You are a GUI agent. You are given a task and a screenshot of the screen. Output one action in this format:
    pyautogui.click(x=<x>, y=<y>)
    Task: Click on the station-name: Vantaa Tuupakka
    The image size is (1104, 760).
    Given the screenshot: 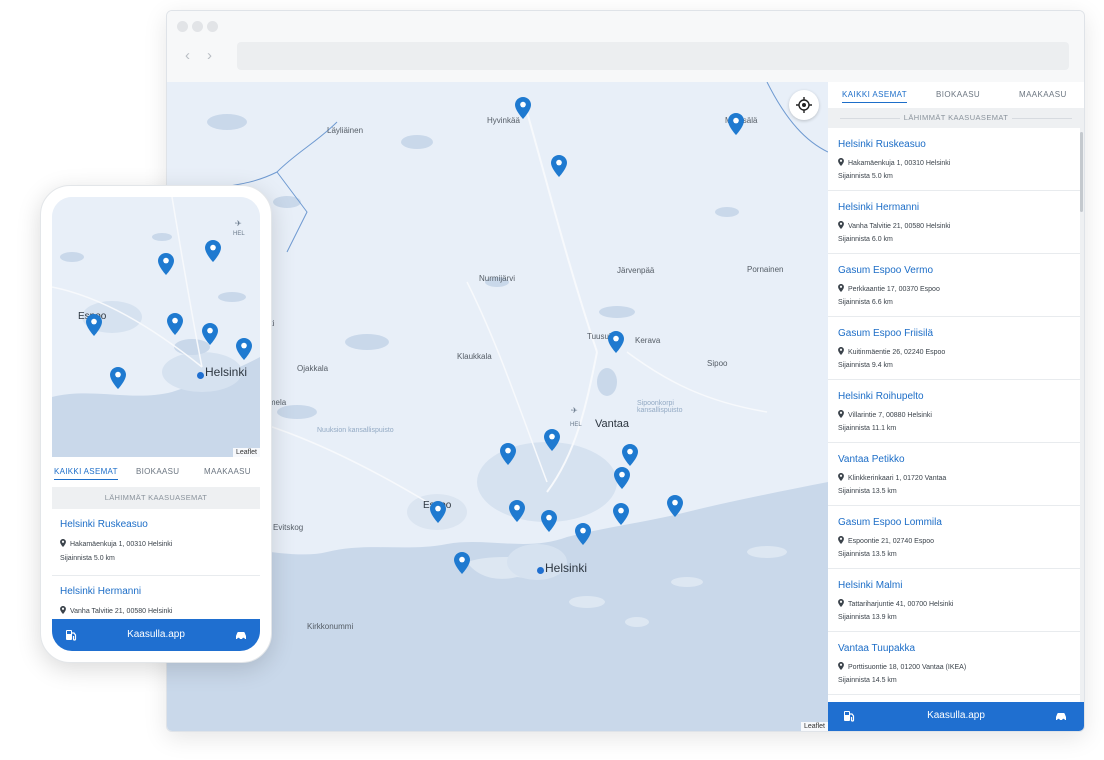 What is the action you would take?
    pyautogui.click(x=876, y=648)
    